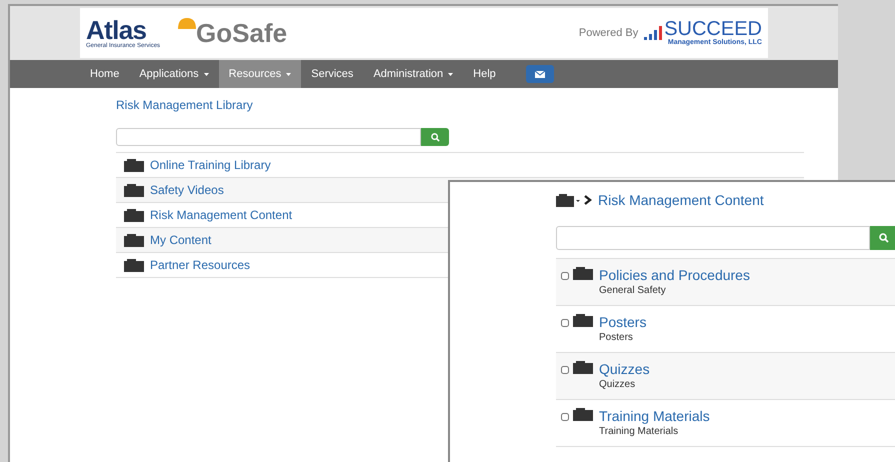 This screenshot has width=895, height=462. I want to click on logo-wordmark: Atlas, so click(116, 29).